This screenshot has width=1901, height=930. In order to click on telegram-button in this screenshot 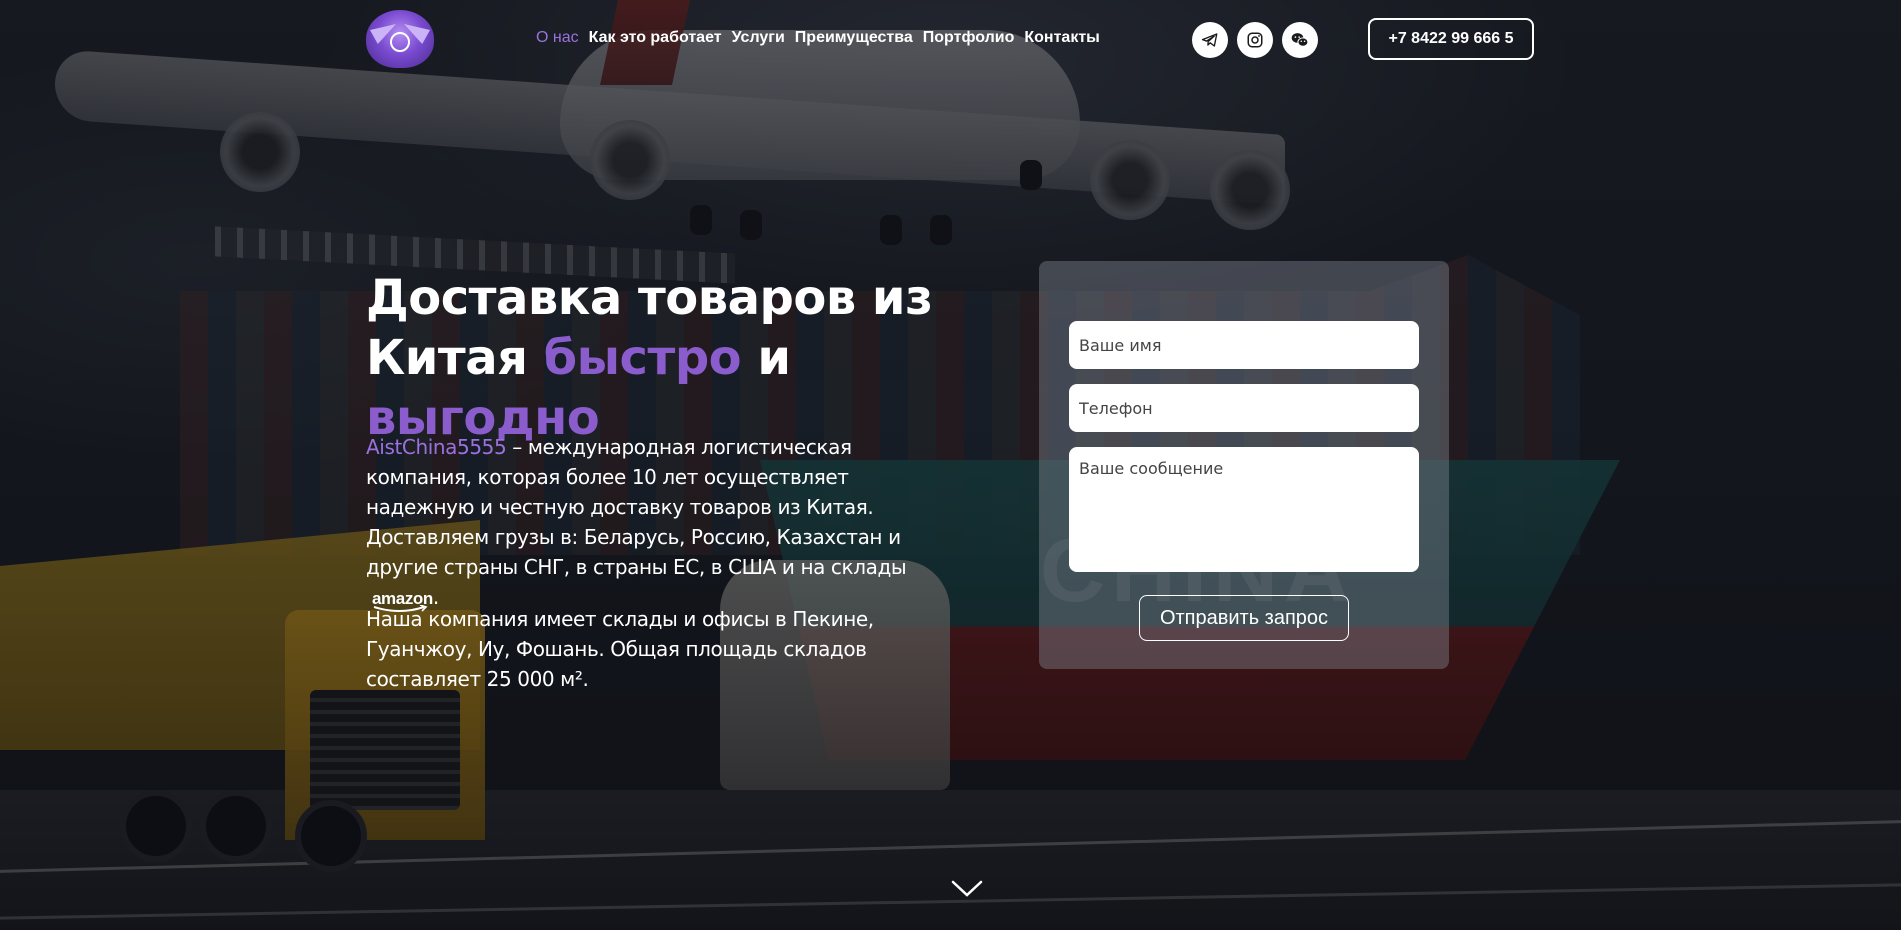, I will do `click(1210, 40)`.